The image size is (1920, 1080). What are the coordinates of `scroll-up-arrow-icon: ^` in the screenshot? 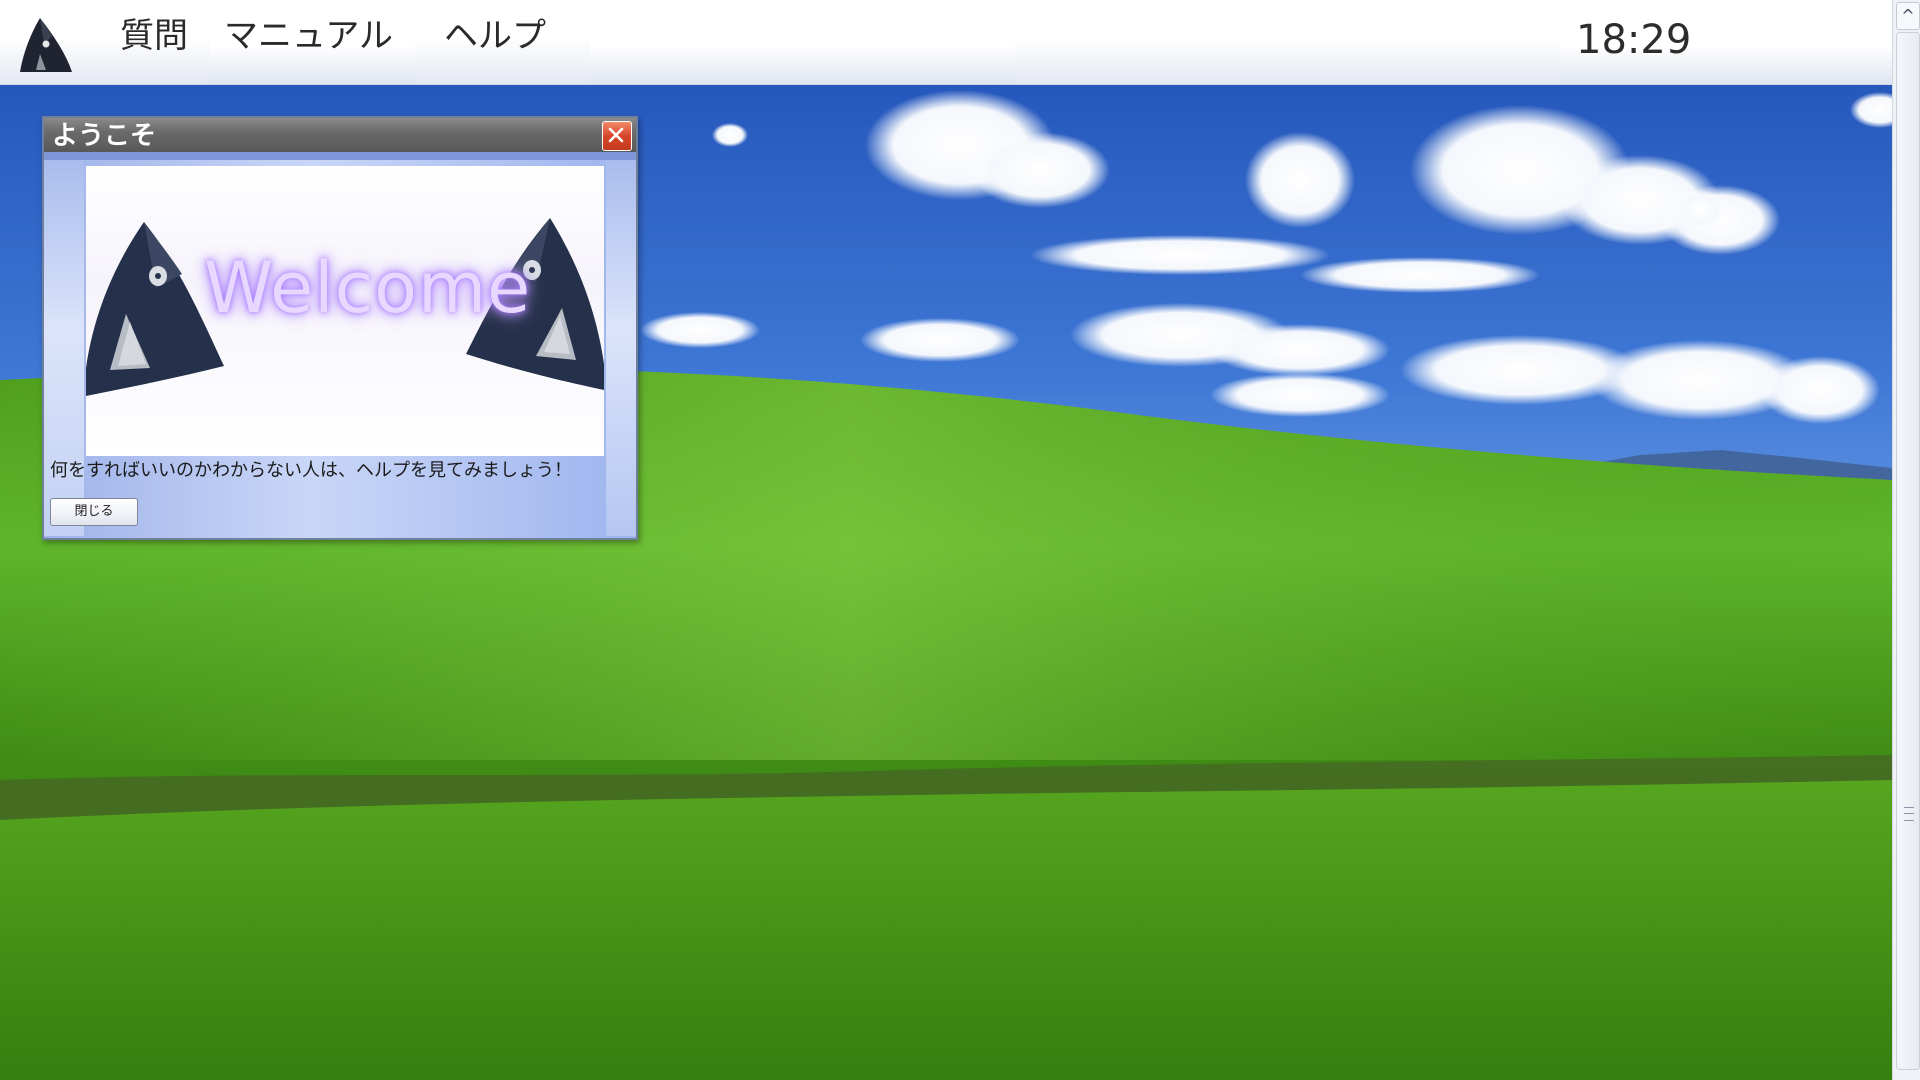 It's located at (1908, 16).